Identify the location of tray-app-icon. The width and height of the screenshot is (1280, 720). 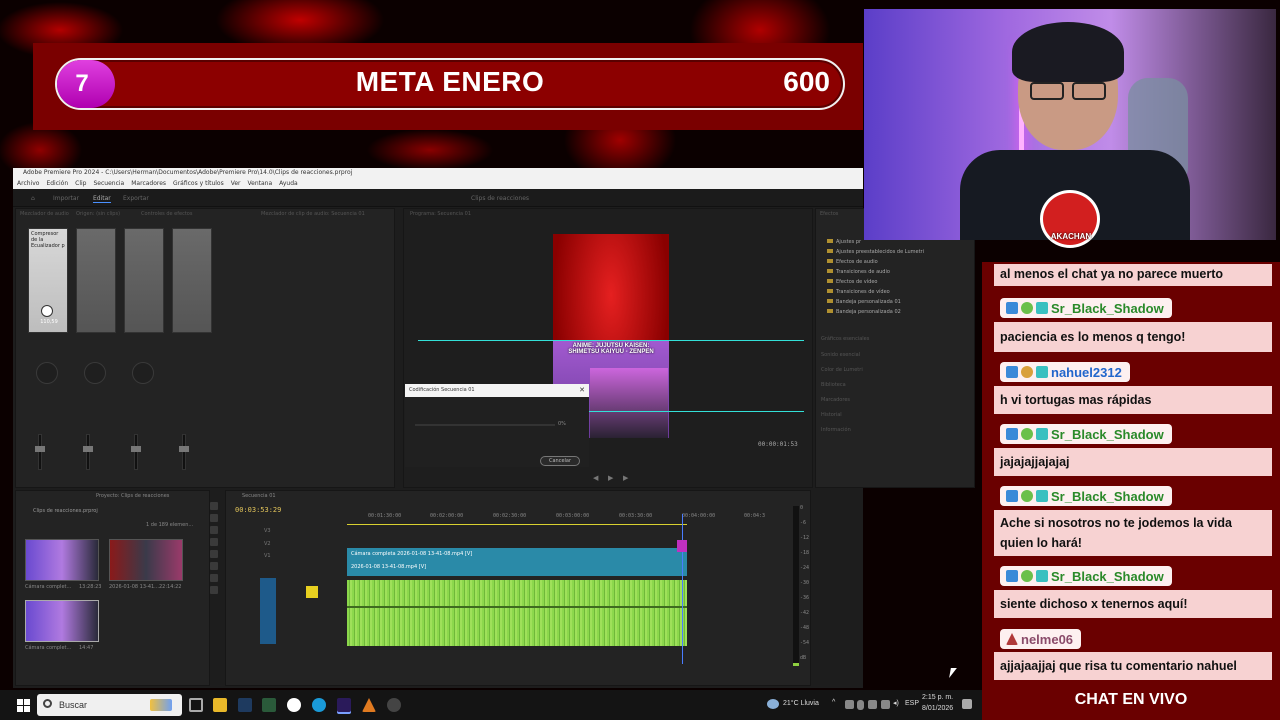
(849, 704).